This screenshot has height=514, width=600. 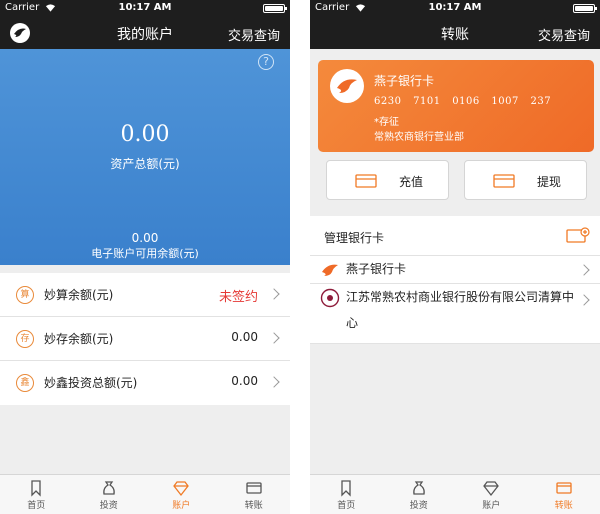 I want to click on withdraw-button: 提现, so click(x=525, y=180).